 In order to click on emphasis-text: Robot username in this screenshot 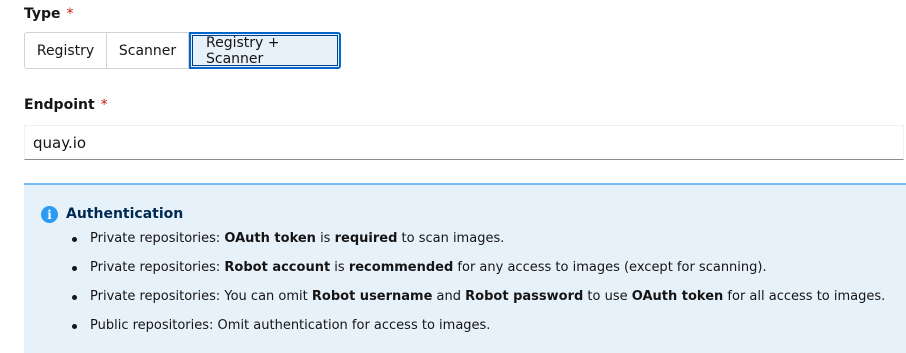, I will do `click(372, 296)`.